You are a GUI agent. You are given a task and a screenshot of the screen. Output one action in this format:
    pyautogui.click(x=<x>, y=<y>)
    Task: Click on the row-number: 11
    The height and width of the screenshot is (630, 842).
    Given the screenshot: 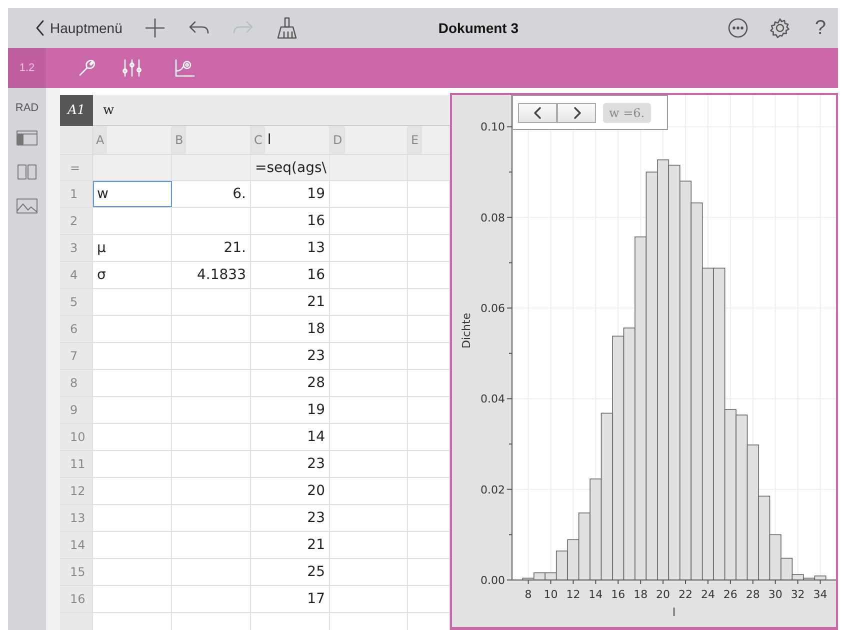 What is the action you would take?
    pyautogui.click(x=76, y=464)
    